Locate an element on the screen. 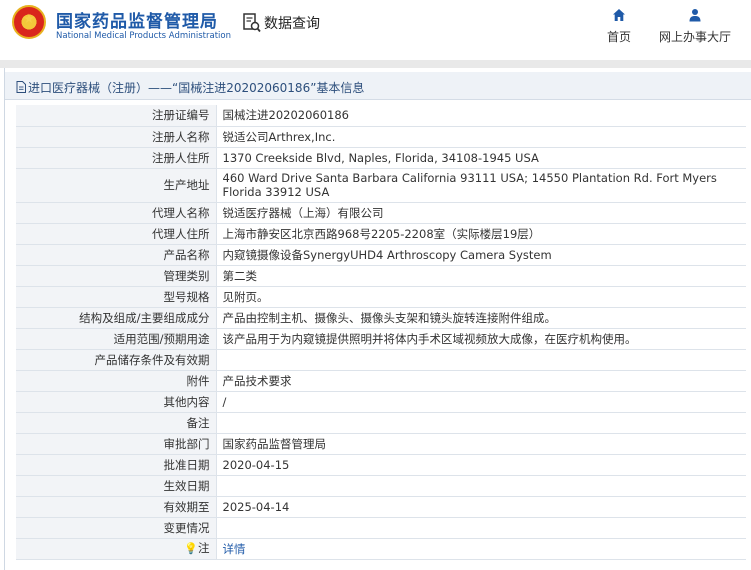 The width and height of the screenshot is (751, 570). table-row: 备注 is located at coordinates (381, 423).